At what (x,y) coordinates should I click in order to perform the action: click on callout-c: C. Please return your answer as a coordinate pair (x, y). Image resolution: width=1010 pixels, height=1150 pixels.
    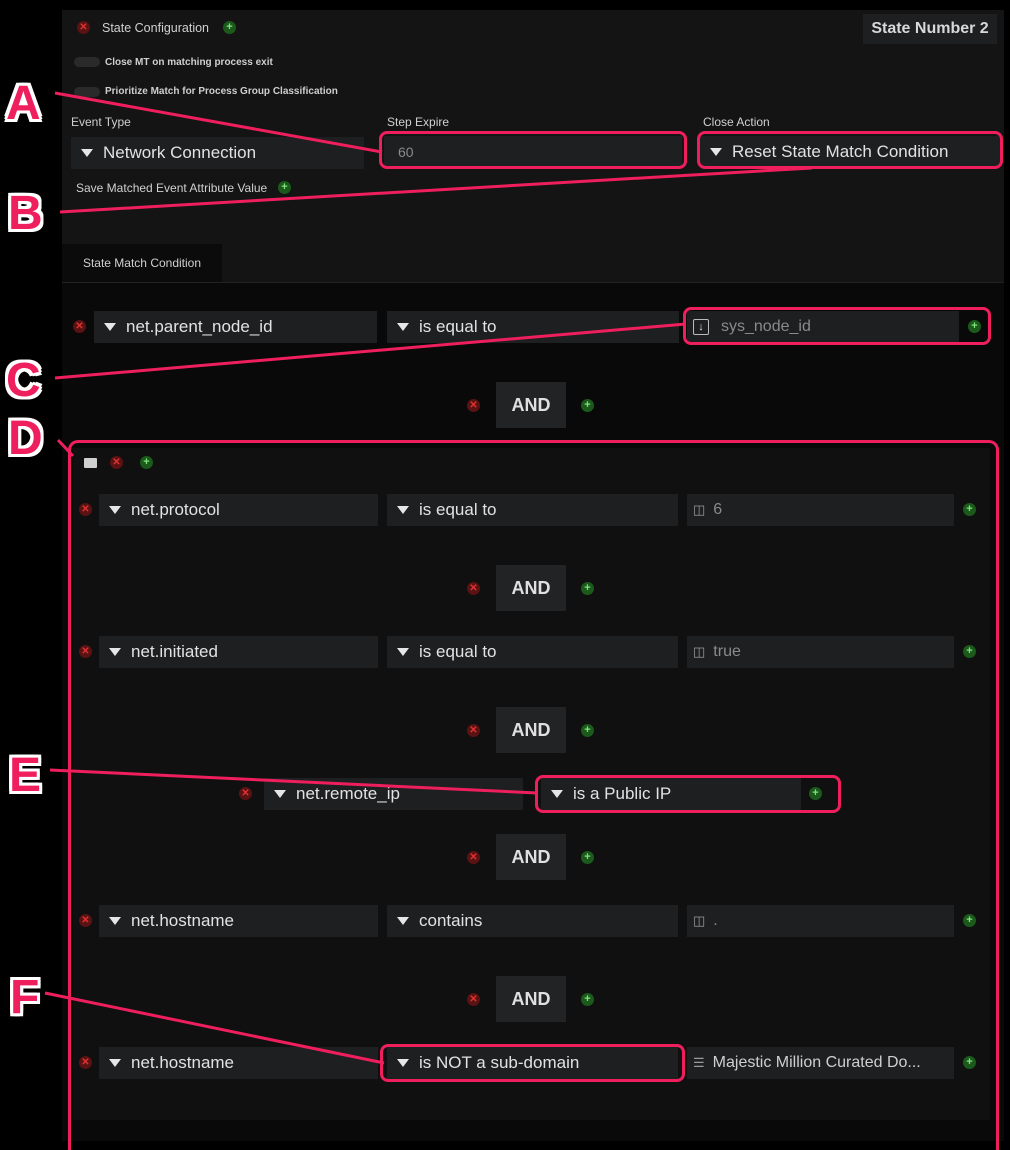
    Looking at the image, I should click on (23, 380).